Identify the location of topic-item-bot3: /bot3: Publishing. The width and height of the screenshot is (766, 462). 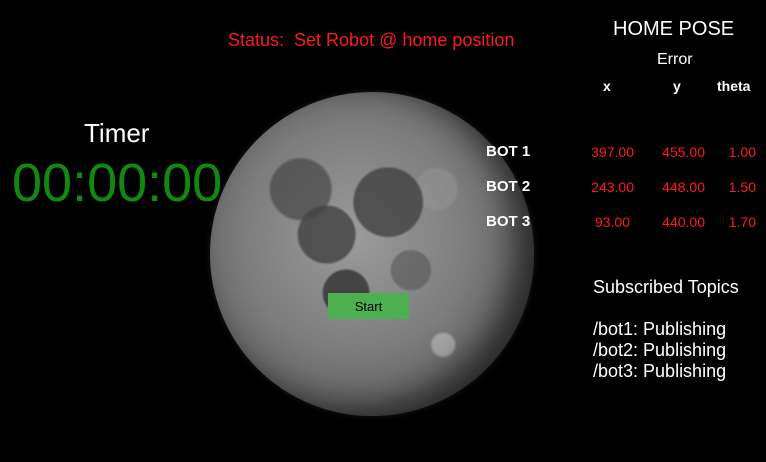
(660, 371).